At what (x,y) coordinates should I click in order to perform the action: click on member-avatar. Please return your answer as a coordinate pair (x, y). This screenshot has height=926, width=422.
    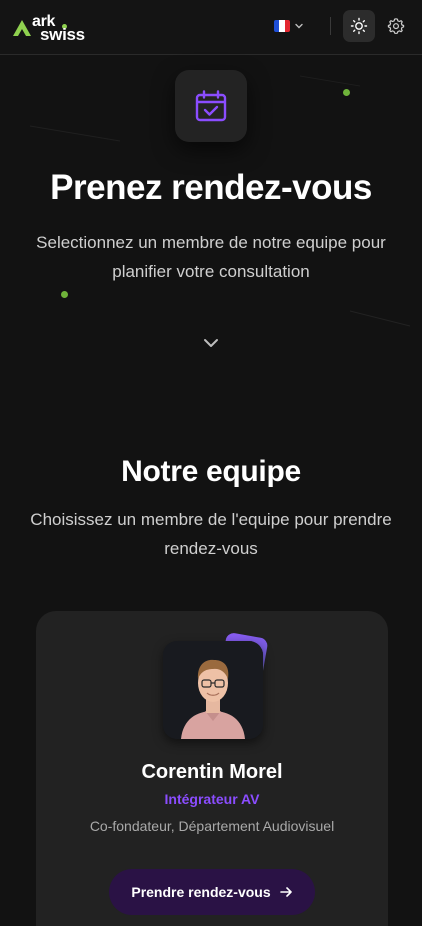
    Looking at the image, I should click on (213, 690).